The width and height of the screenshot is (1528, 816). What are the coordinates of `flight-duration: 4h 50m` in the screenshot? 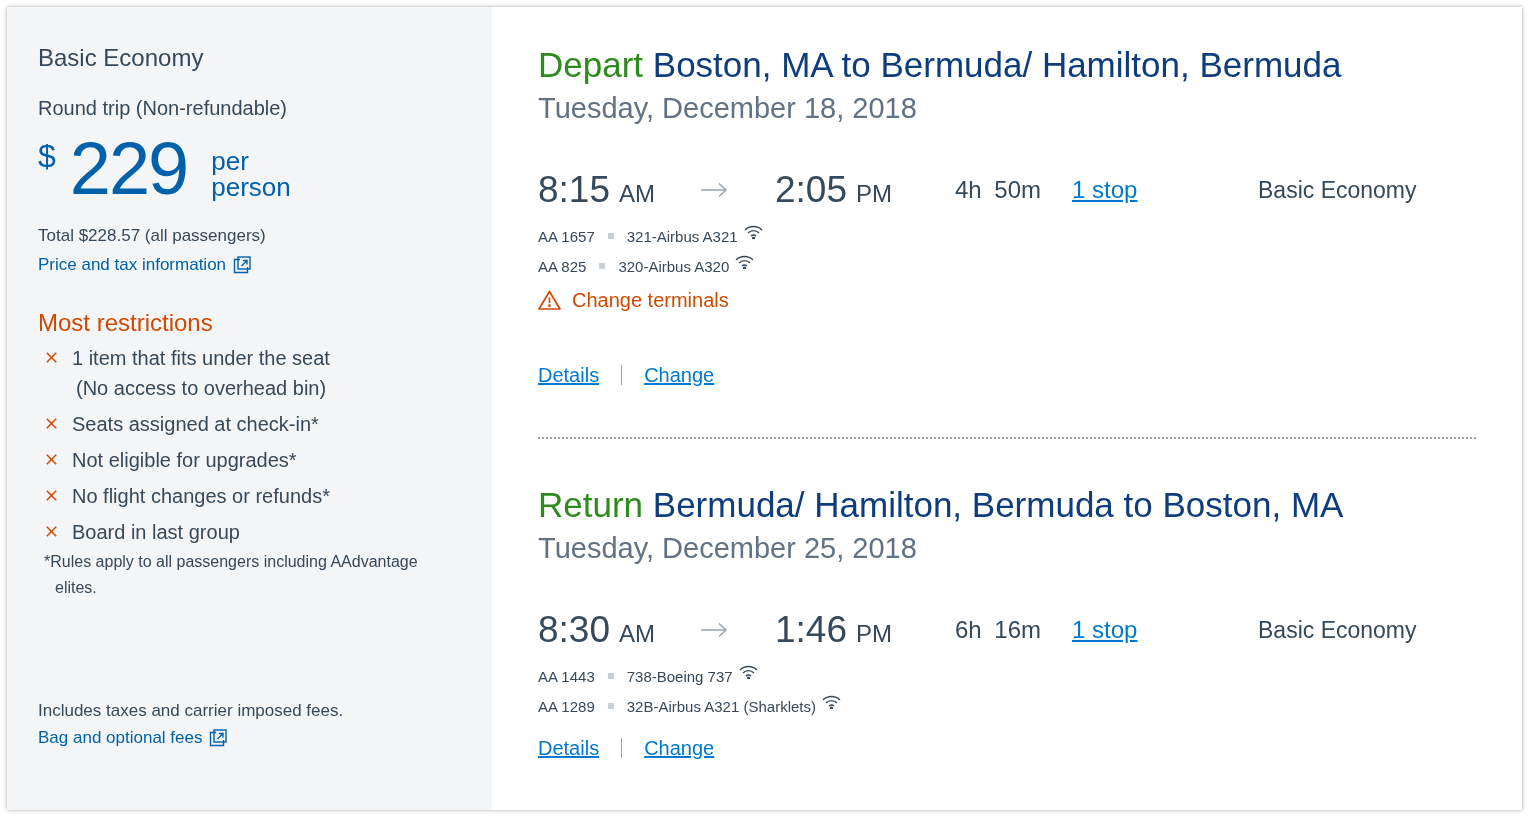 It's located at (998, 190).